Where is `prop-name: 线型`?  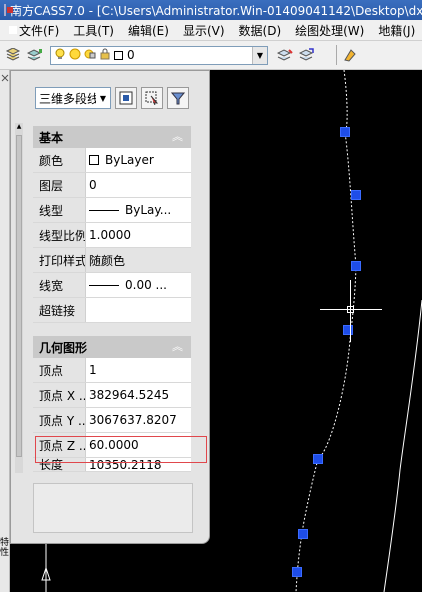 prop-name: 线型 is located at coordinates (59, 210).